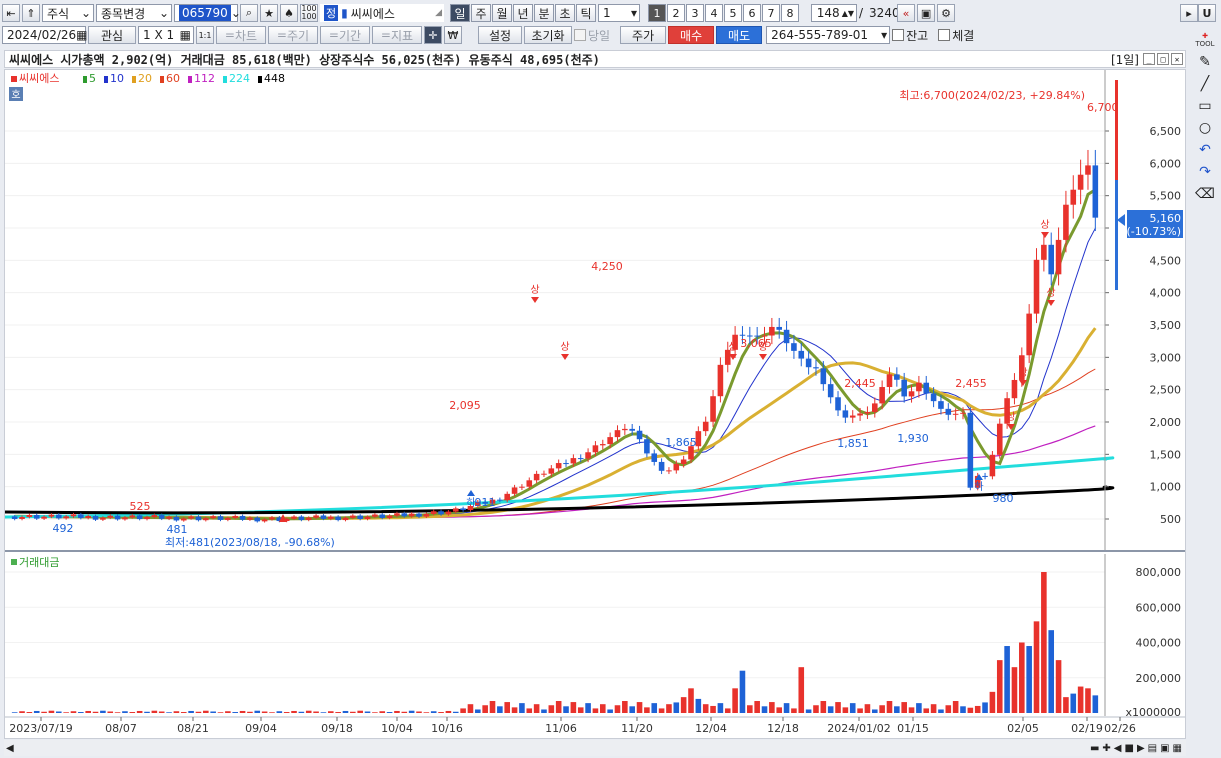 The height and width of the screenshot is (758, 1221). I want to click on price-label: 2,445, so click(860, 383).